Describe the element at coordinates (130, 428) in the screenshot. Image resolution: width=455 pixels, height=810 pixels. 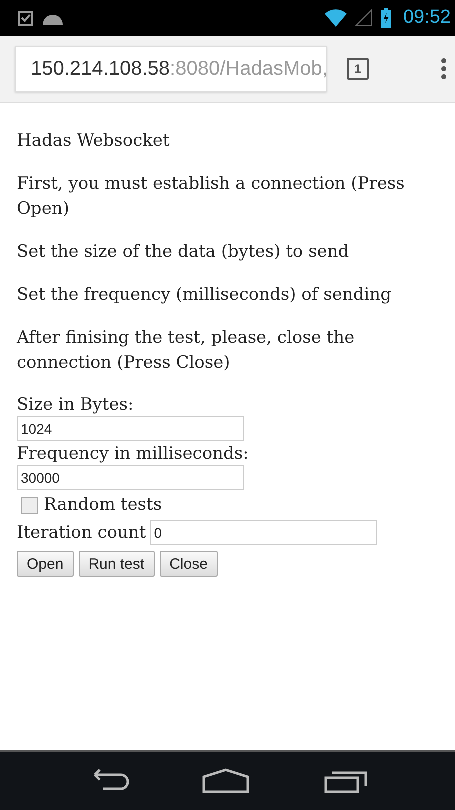
I see `size-field: 1024` at that location.